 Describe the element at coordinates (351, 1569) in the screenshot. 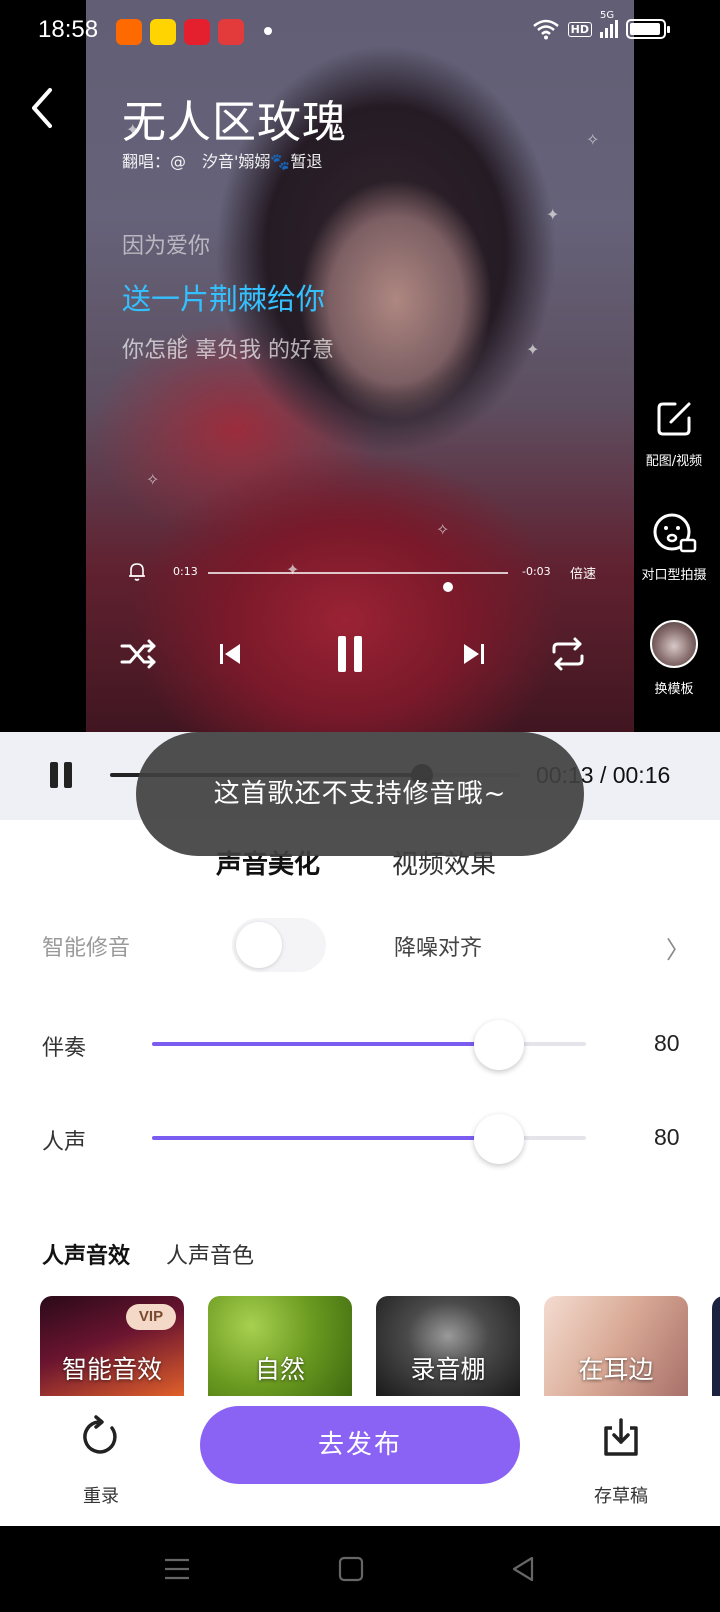

I see `home-icon` at that location.